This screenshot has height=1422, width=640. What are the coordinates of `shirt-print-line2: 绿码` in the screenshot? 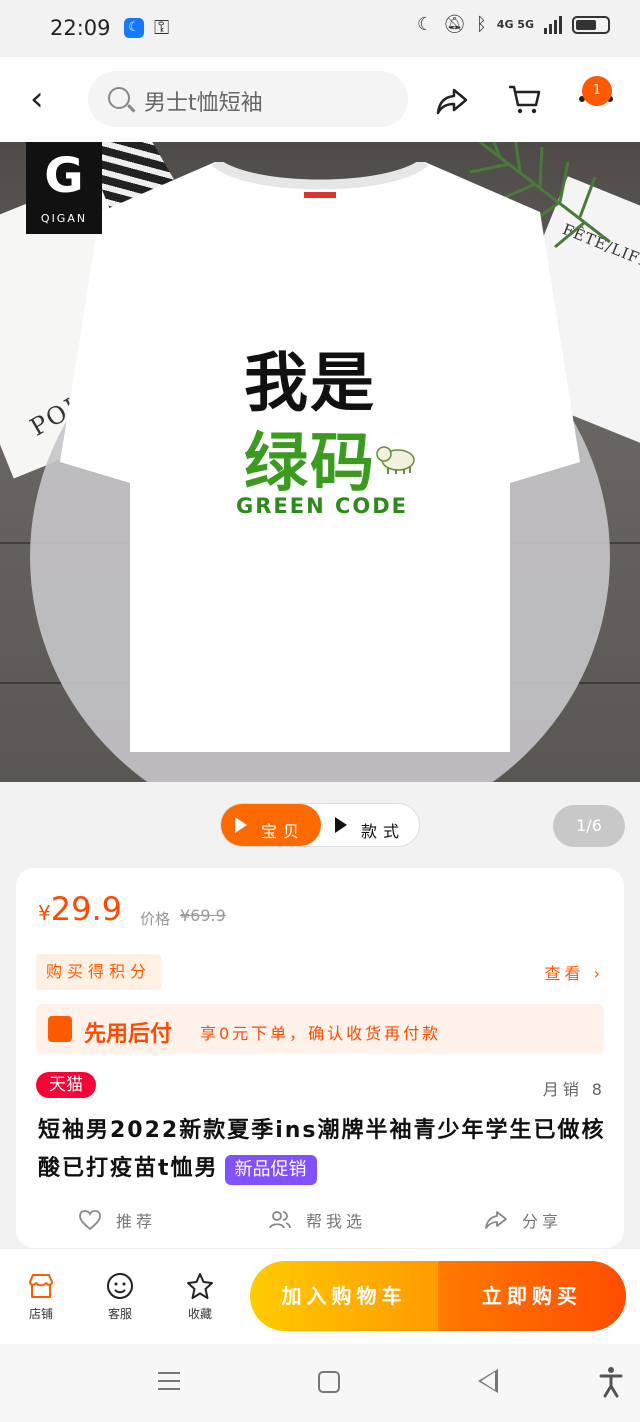 It's located at (310, 464).